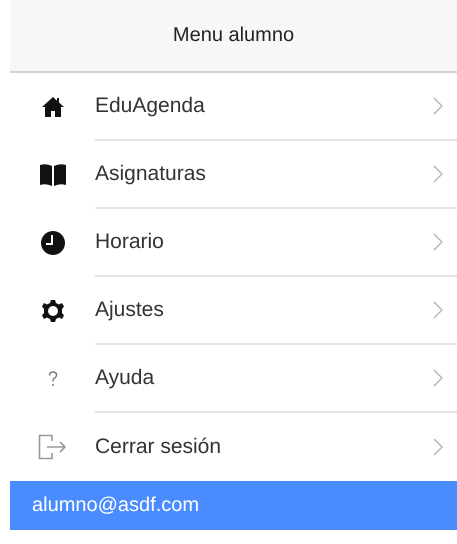 This screenshot has width=457, height=544. I want to click on settings-icon, so click(52, 311).